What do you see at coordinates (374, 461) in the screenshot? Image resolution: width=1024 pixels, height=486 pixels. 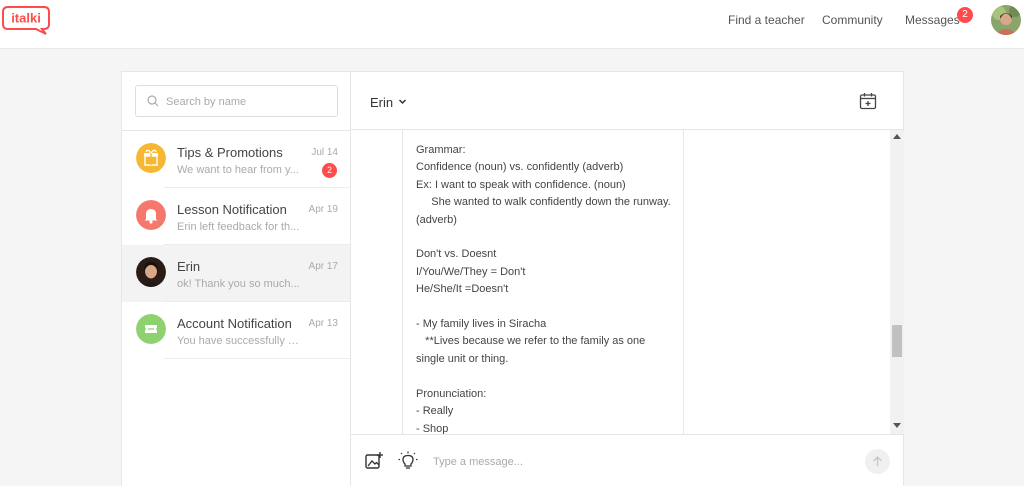 I see `image-upload-icon` at bounding box center [374, 461].